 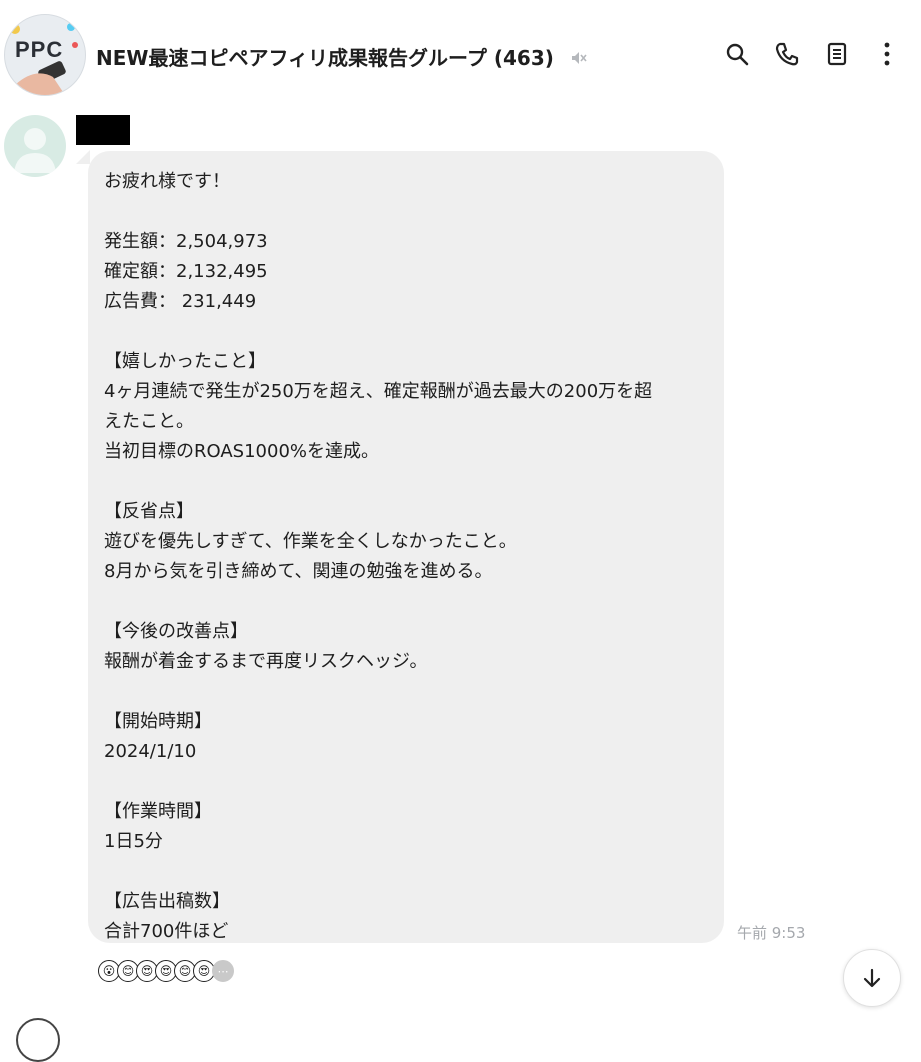 I want to click on chat-title: NEW最速コピペアフィリ成果報告グループ (463), so click(x=341, y=57).